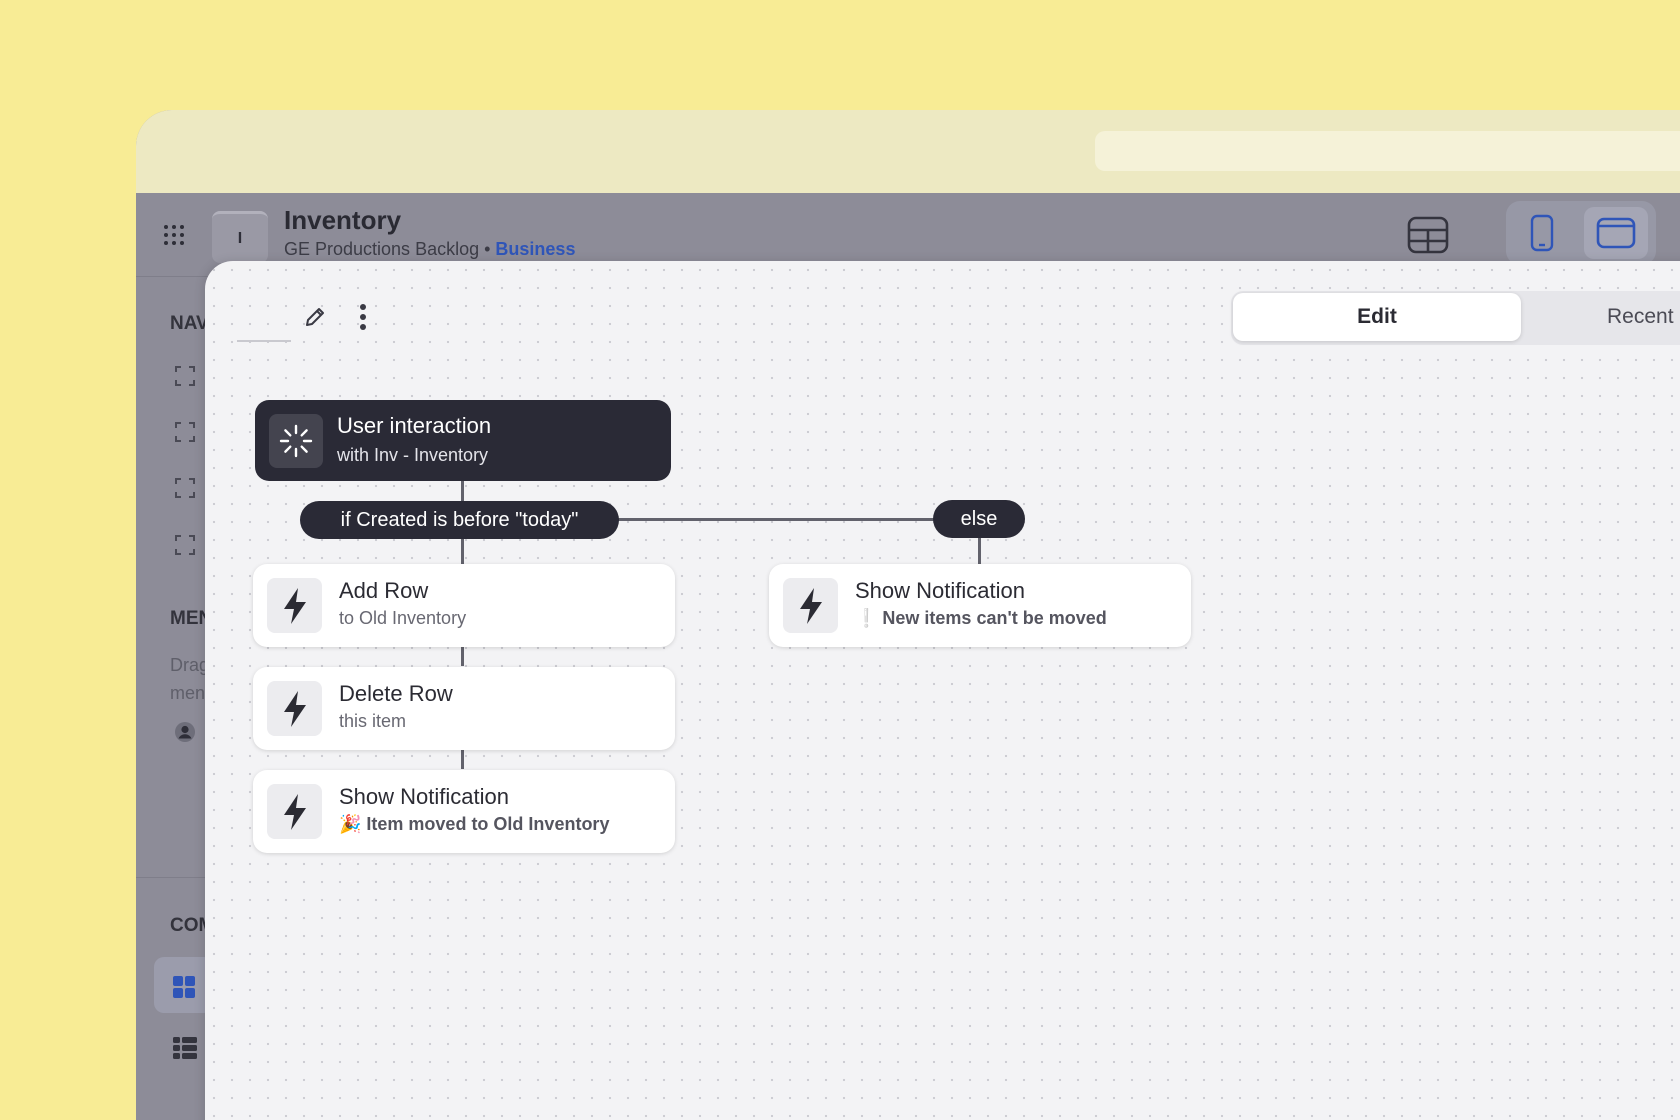 The height and width of the screenshot is (1120, 1680). I want to click on action-title: Delete Row, so click(396, 693).